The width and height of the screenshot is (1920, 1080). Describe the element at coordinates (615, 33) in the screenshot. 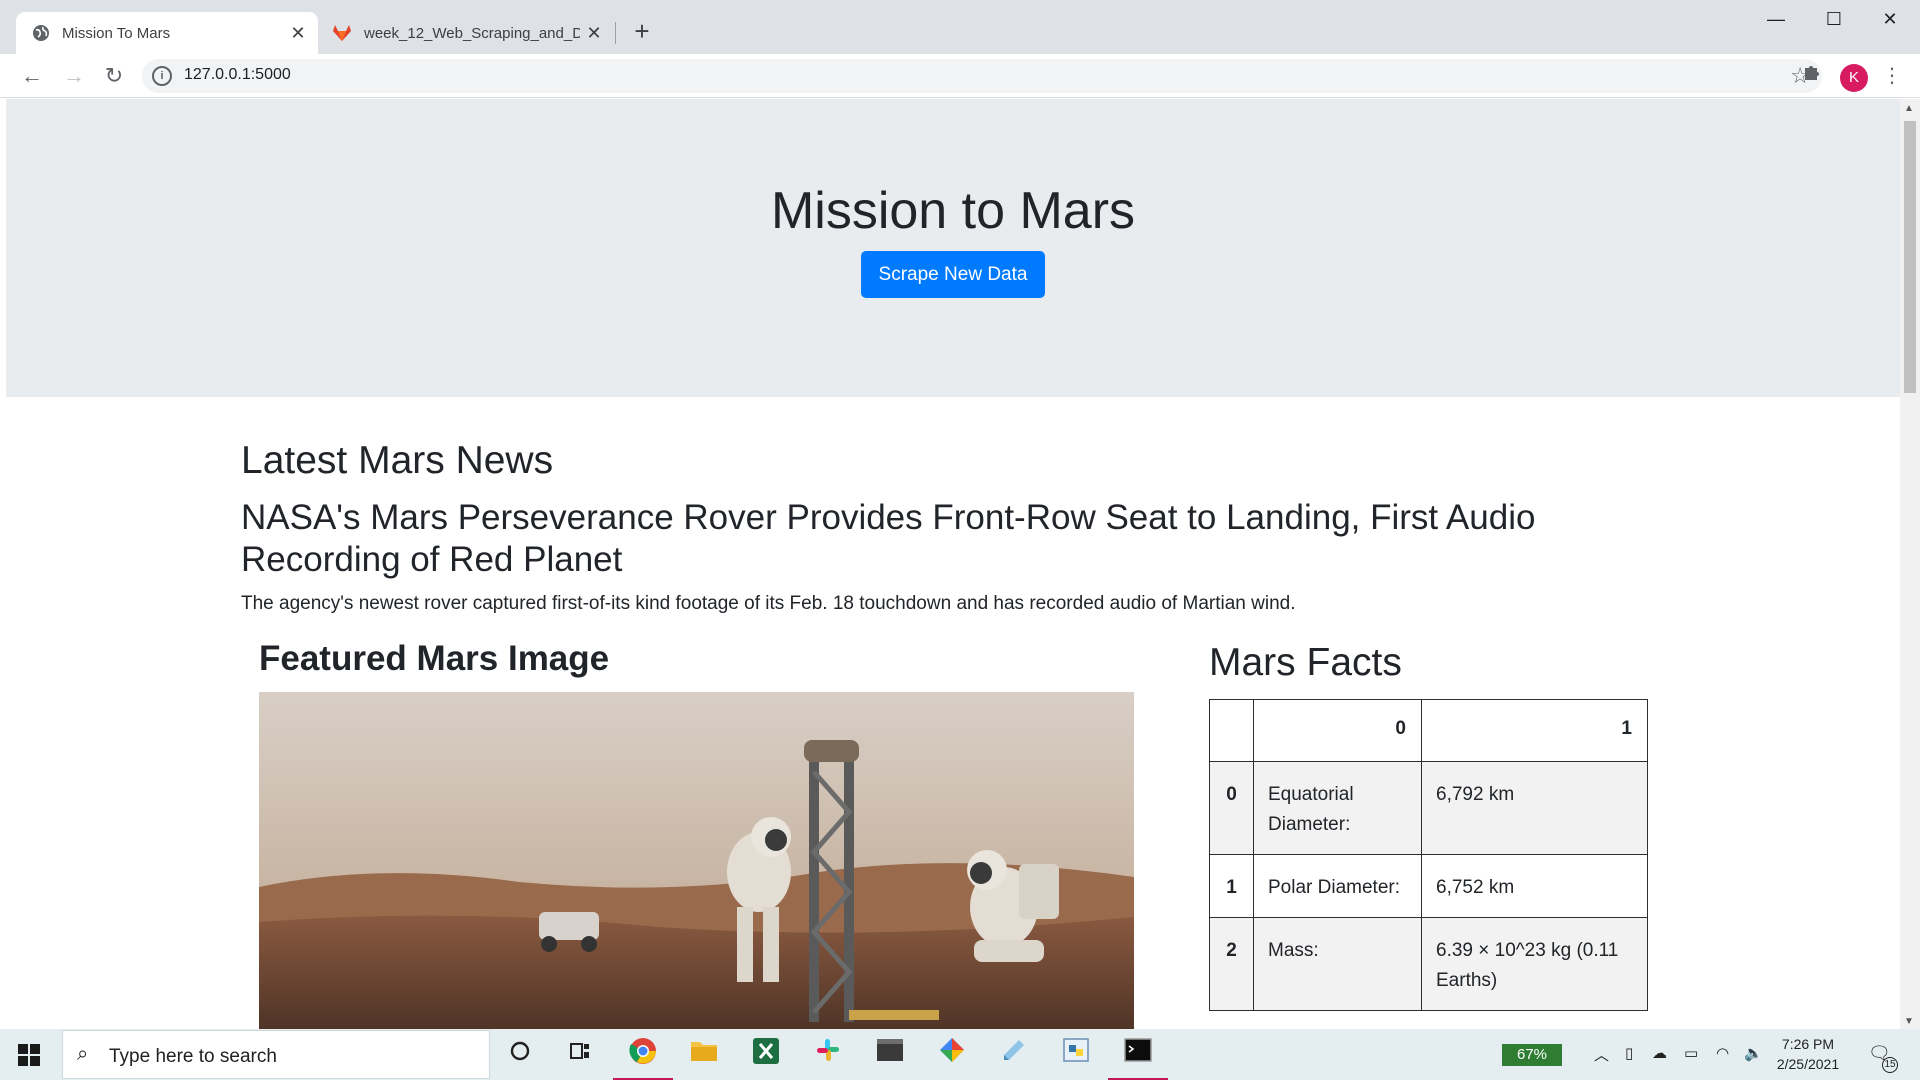

I see `tab-separator` at that location.